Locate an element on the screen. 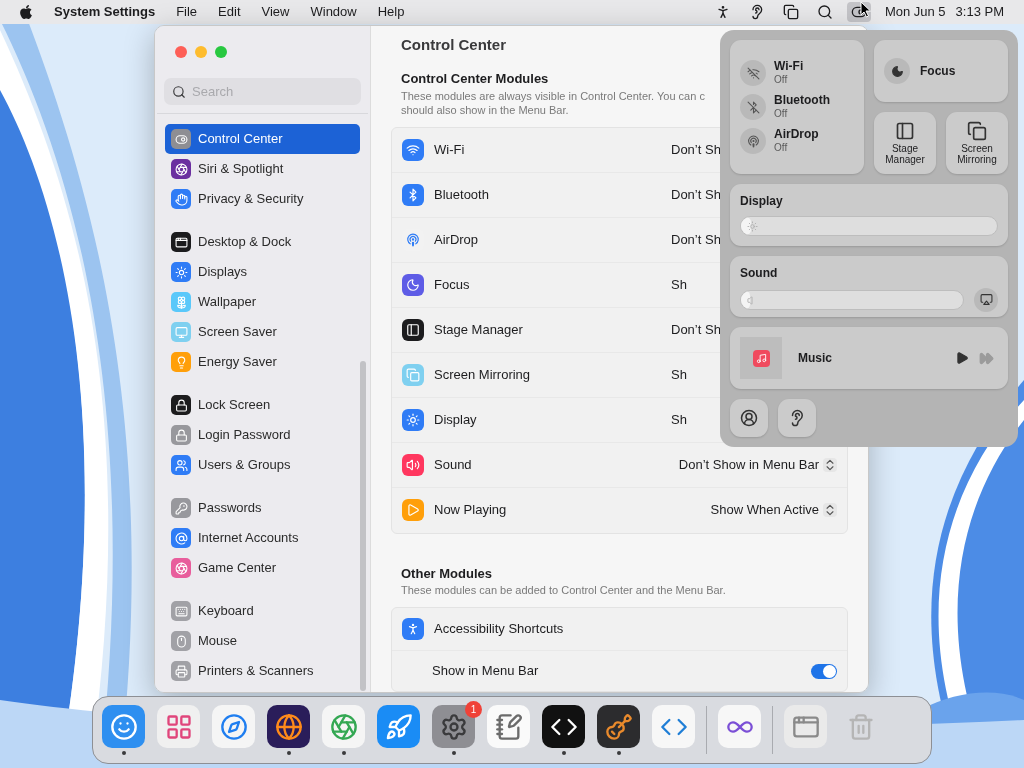 This screenshot has width=1024, height=768. sidebar-item: Game Center is located at coordinates (262, 568).